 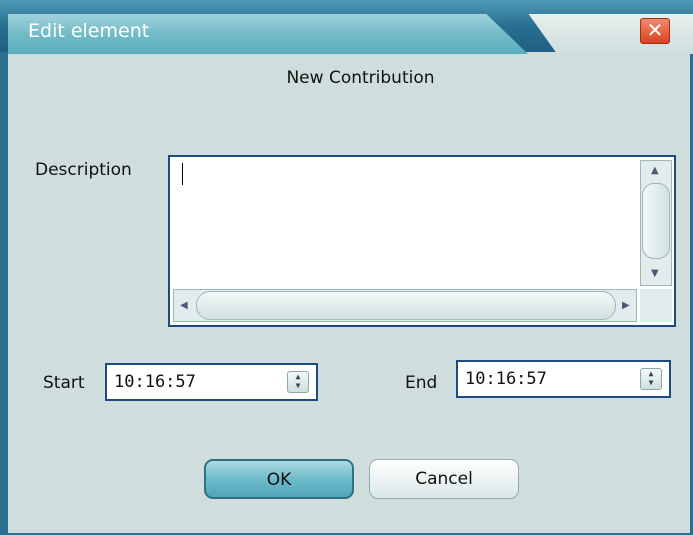 What do you see at coordinates (655, 171) in the screenshot?
I see `scroll-up-arrow-icon: ▲` at bounding box center [655, 171].